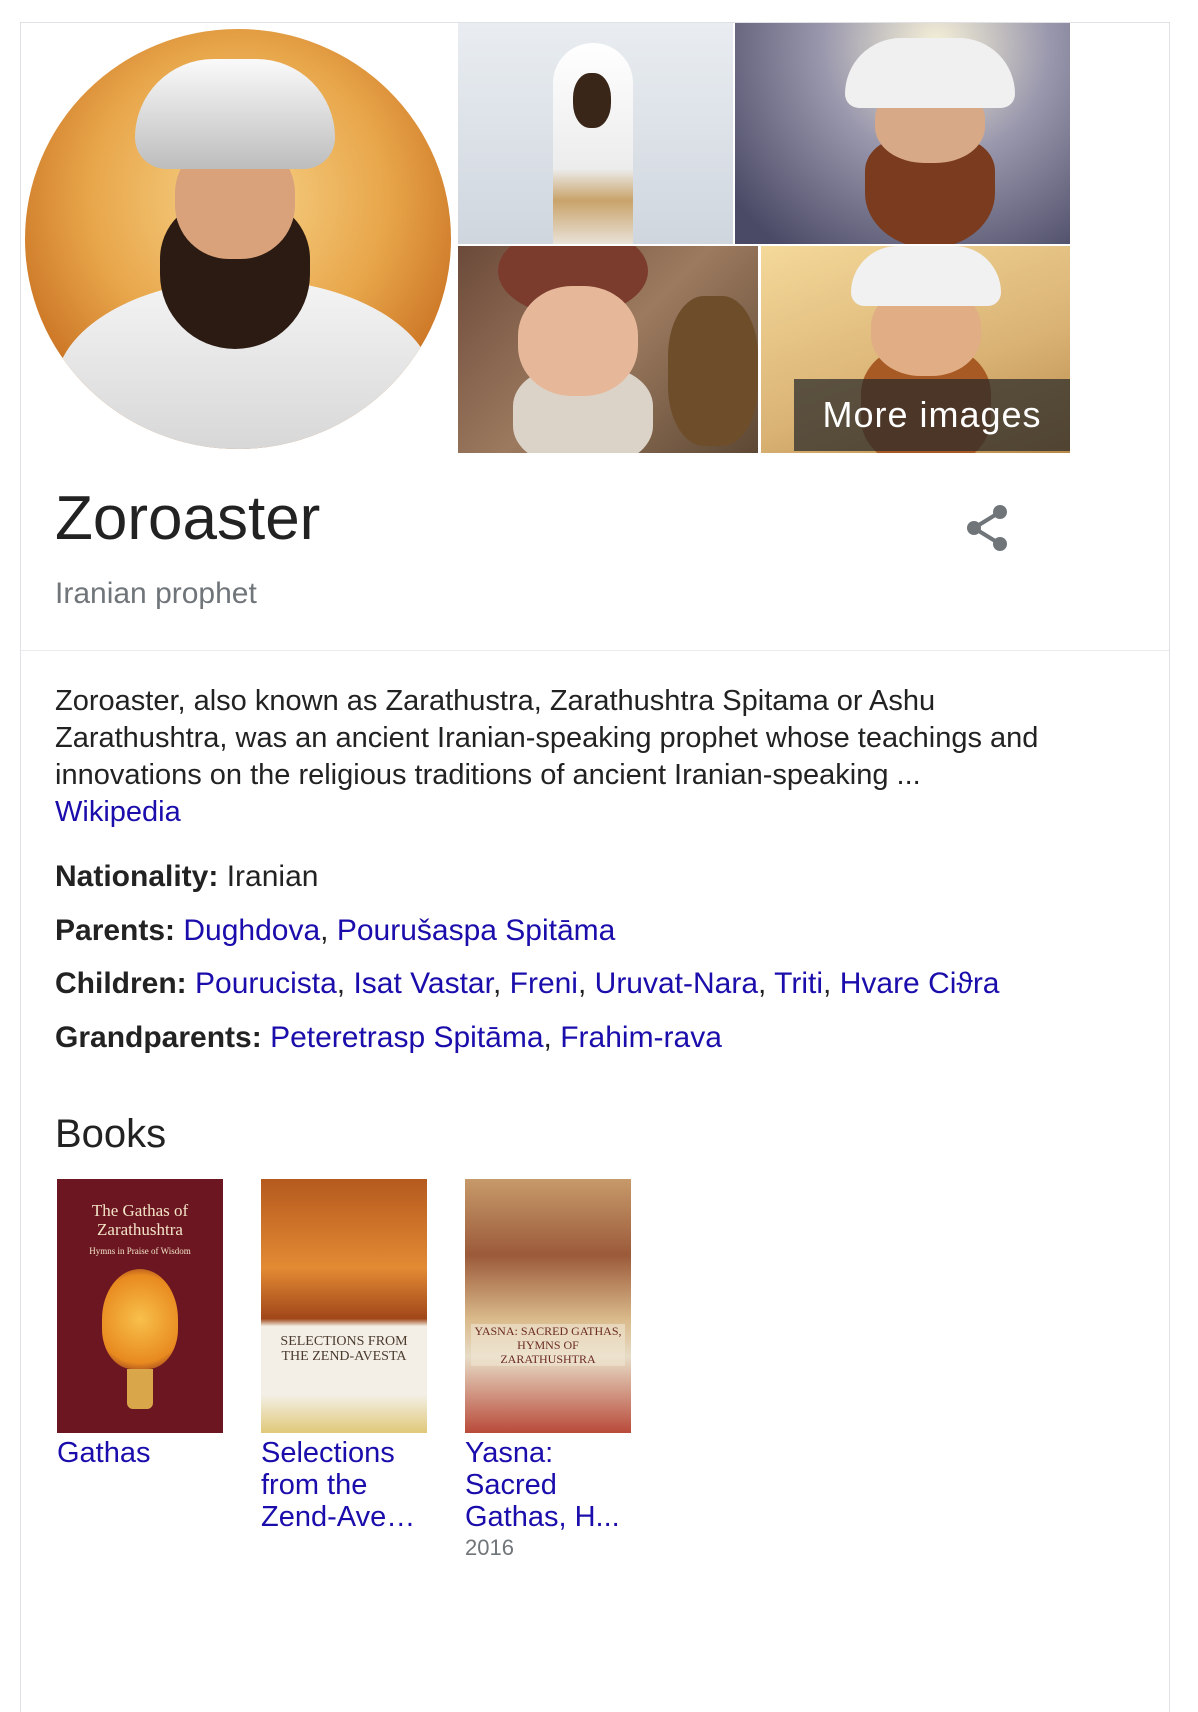  Describe the element at coordinates (156, 593) in the screenshot. I see `entity-subtitle: Iranian prophet` at that location.